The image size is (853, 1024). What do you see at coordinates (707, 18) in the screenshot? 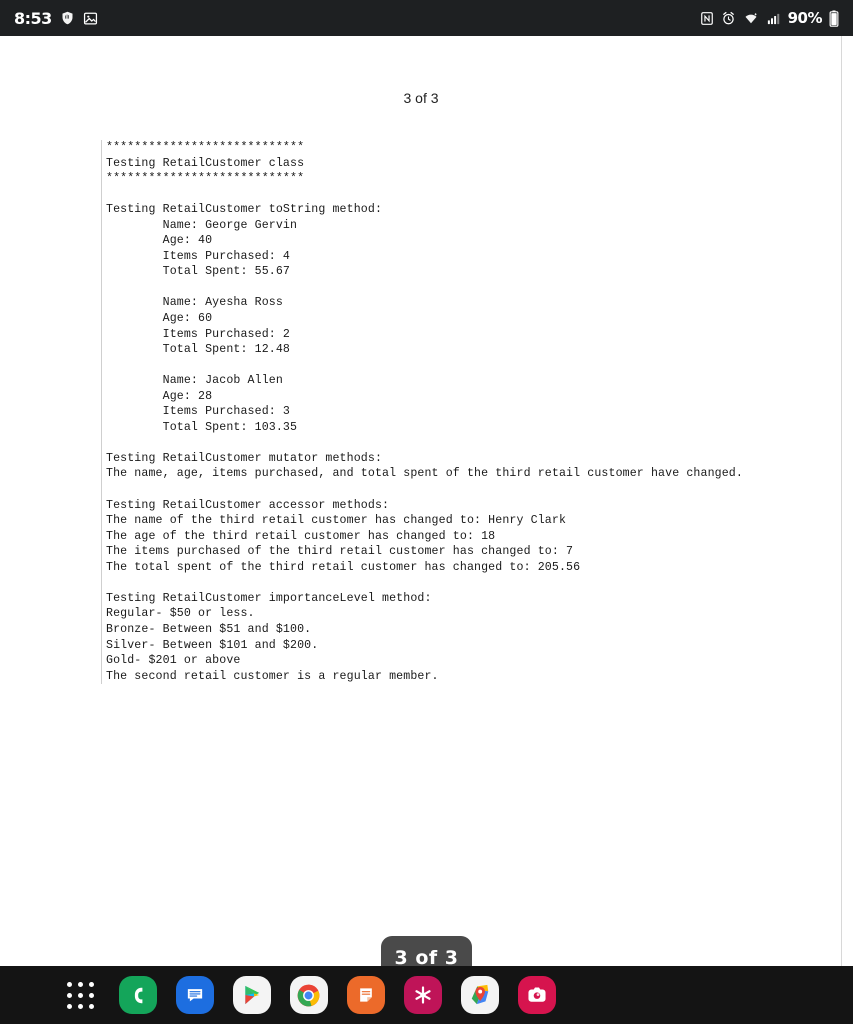
I see `nfc-icon` at bounding box center [707, 18].